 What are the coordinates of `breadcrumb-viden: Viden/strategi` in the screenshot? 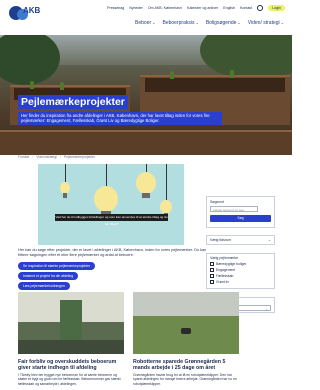 It's located at (46, 157).